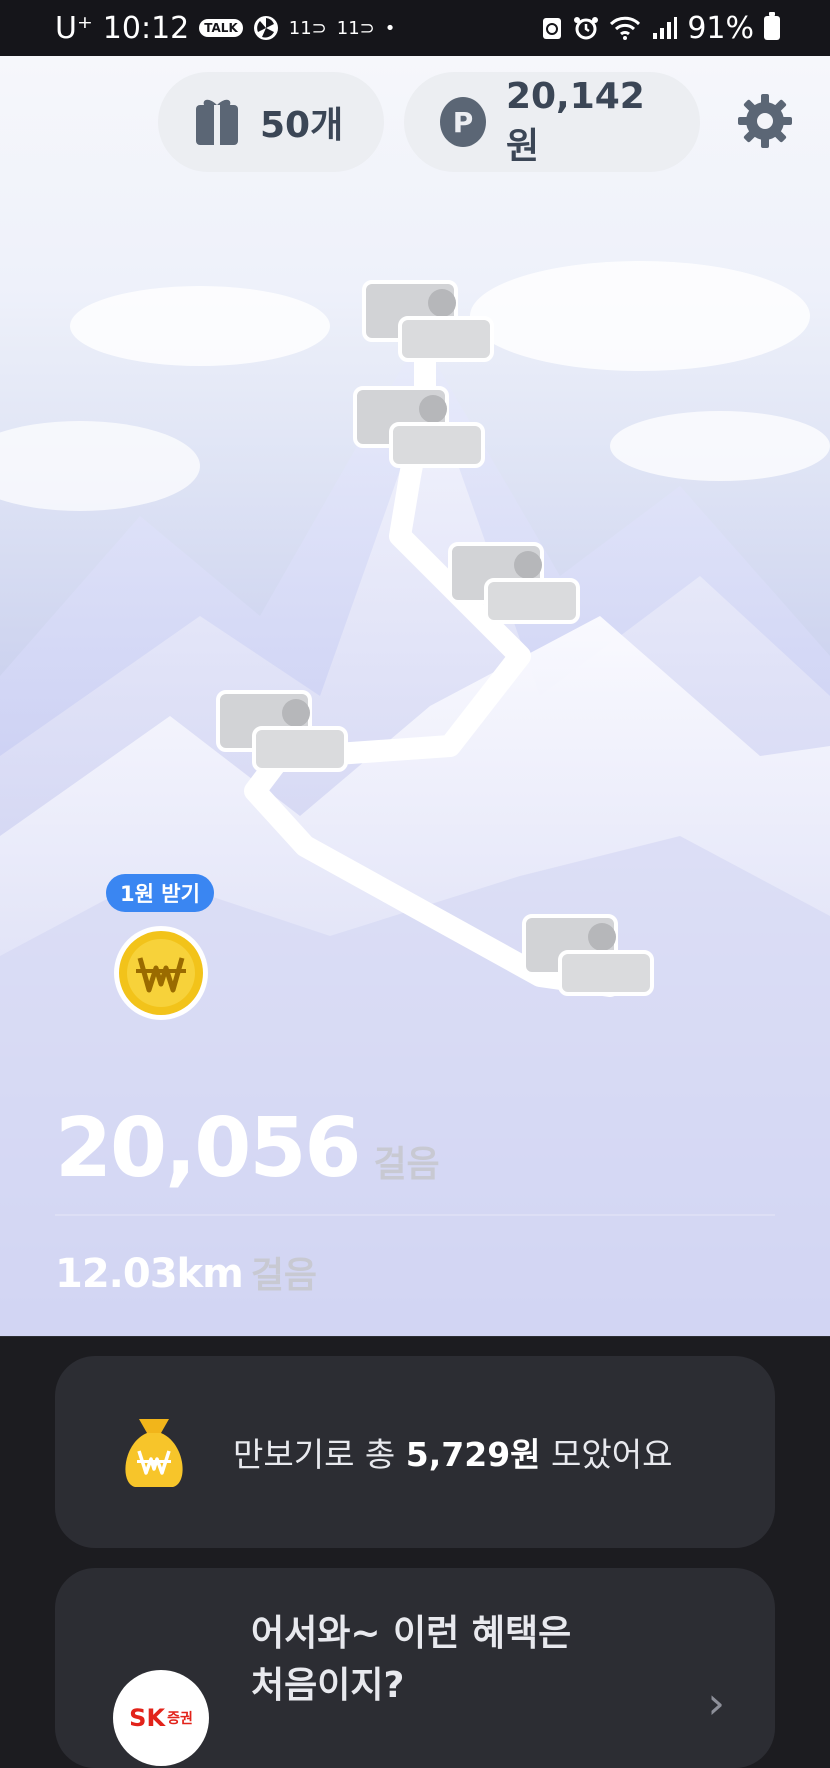  I want to click on promo-card: SK 증권 어서와~ 이런 혜택은 처음이지? ›, so click(415, 1668).